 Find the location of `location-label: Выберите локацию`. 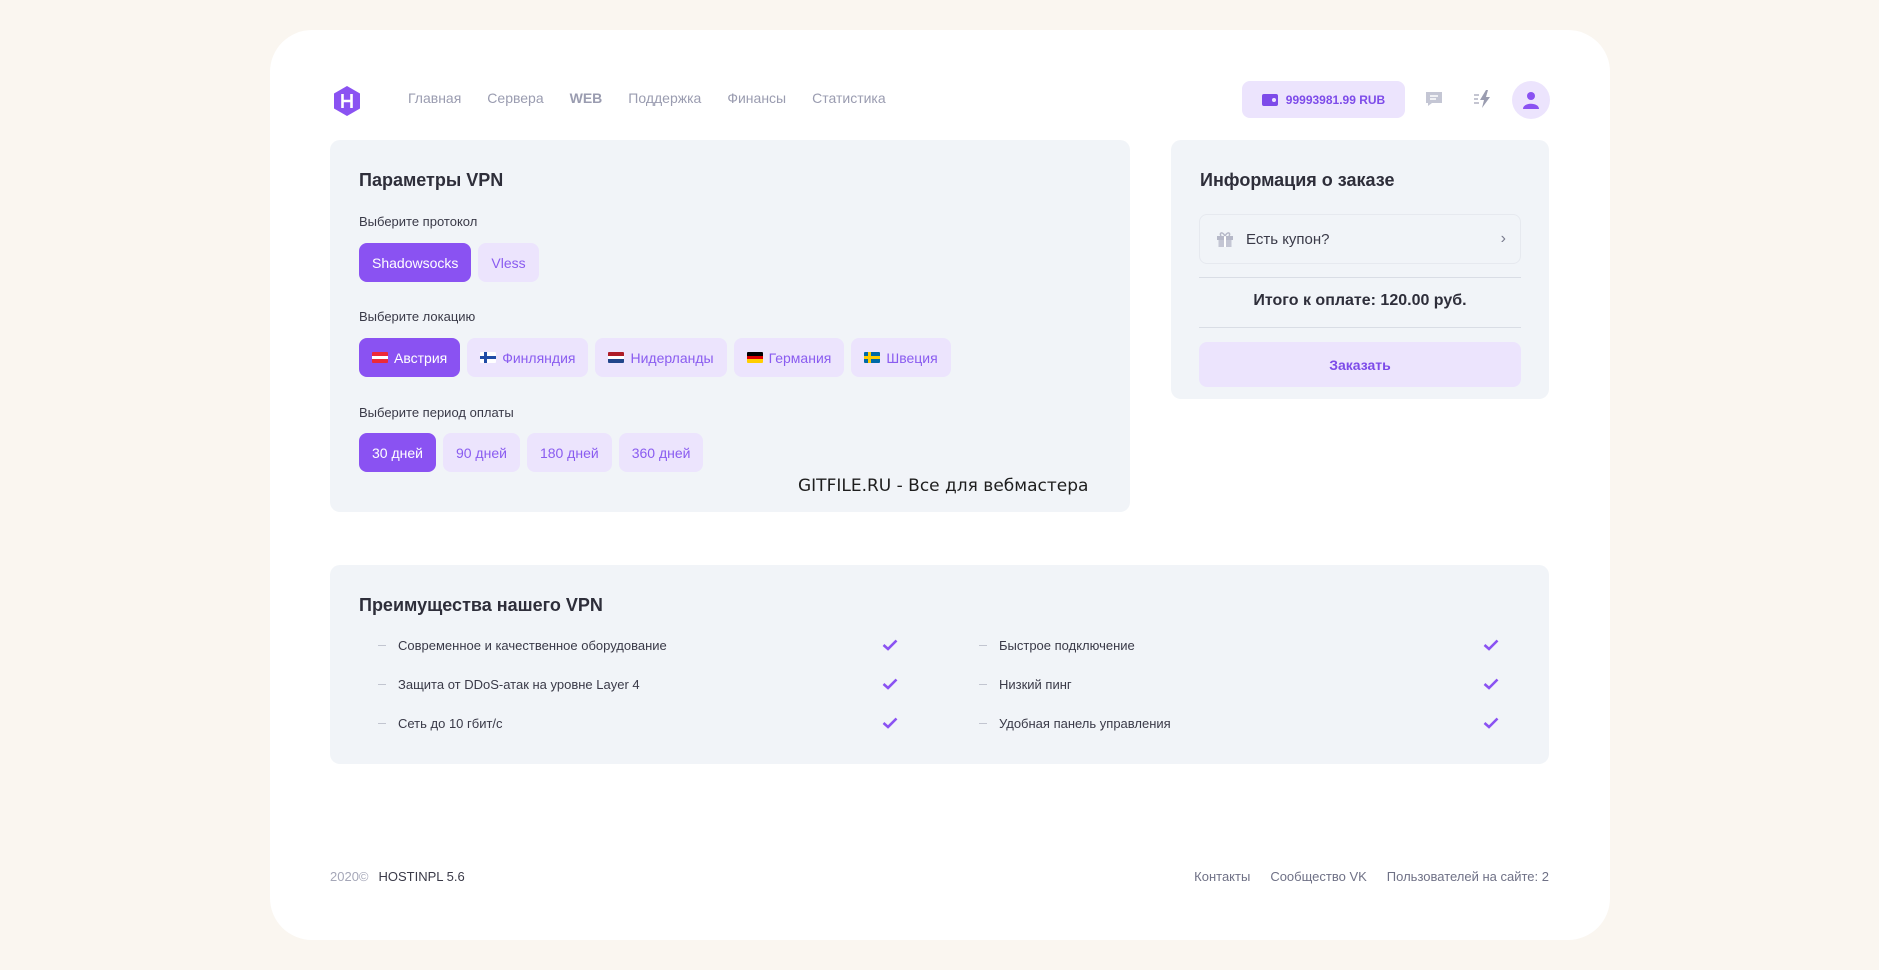

location-label: Выберите локацию is located at coordinates (417, 316).